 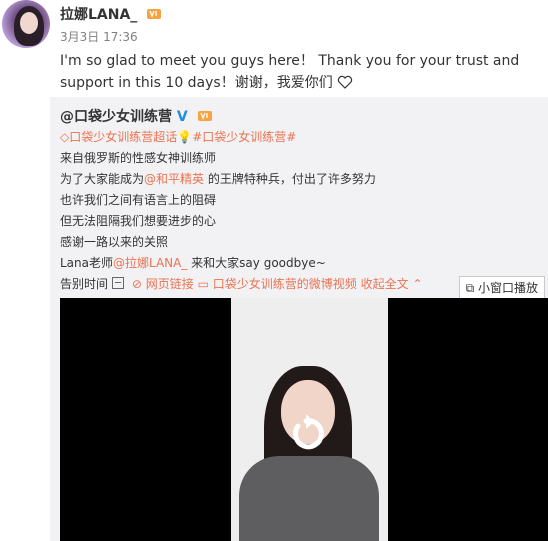 I want to click on repost-line: 为了大家能成为@和平精英 的王牌特种兵，付出了许多努力, so click(x=218, y=179).